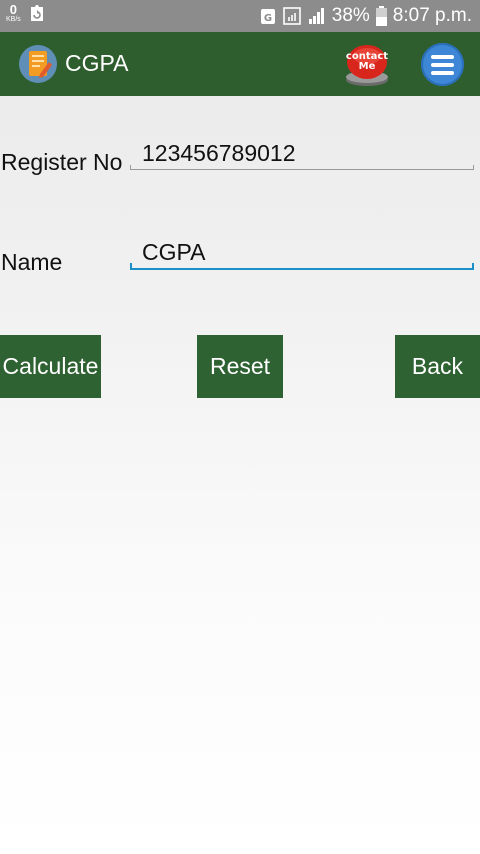  Describe the element at coordinates (302, 169) in the screenshot. I see `register-no-underline` at that location.